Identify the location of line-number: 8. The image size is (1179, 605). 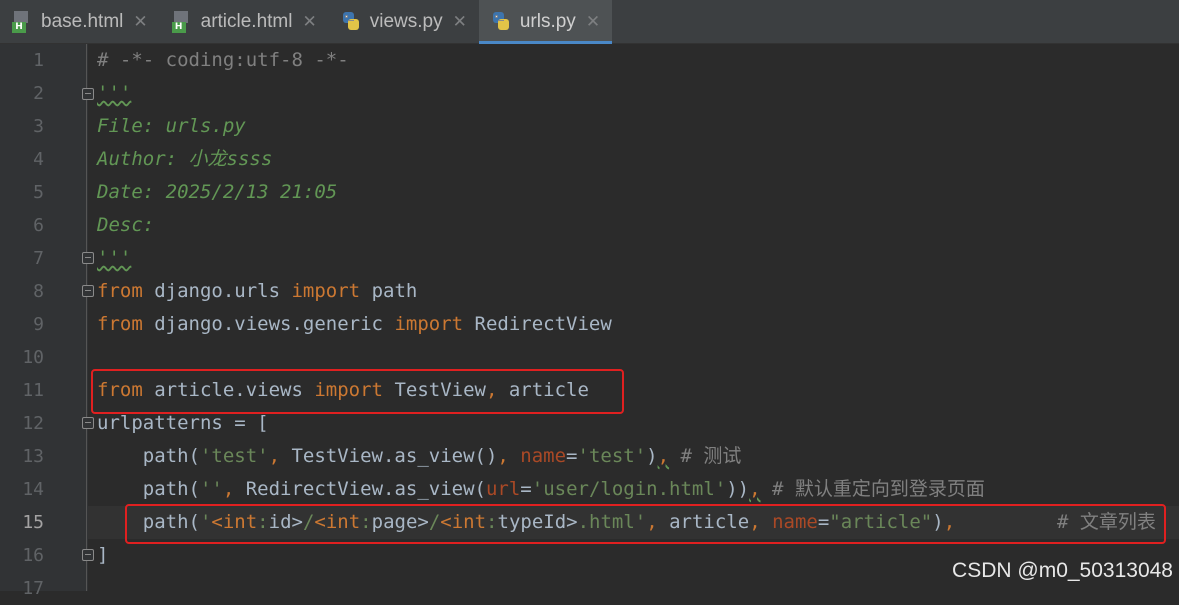
(38, 291).